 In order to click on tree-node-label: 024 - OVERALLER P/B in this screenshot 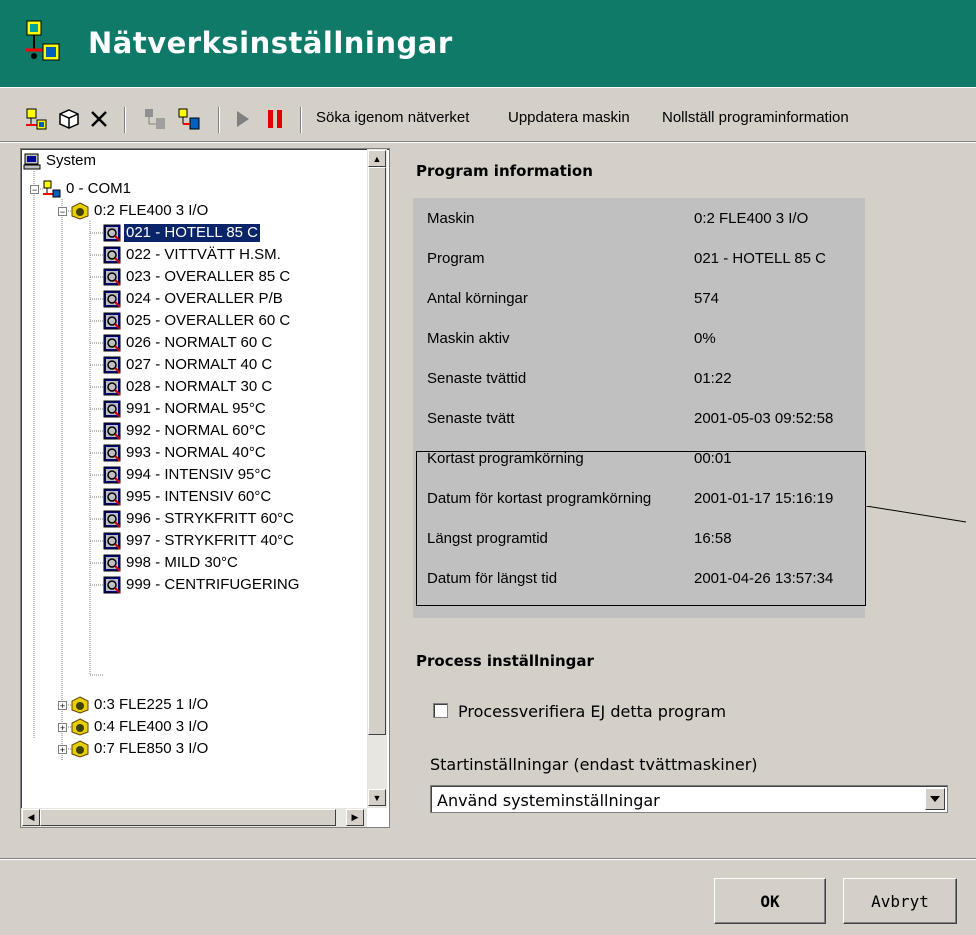, I will do `click(204, 298)`.